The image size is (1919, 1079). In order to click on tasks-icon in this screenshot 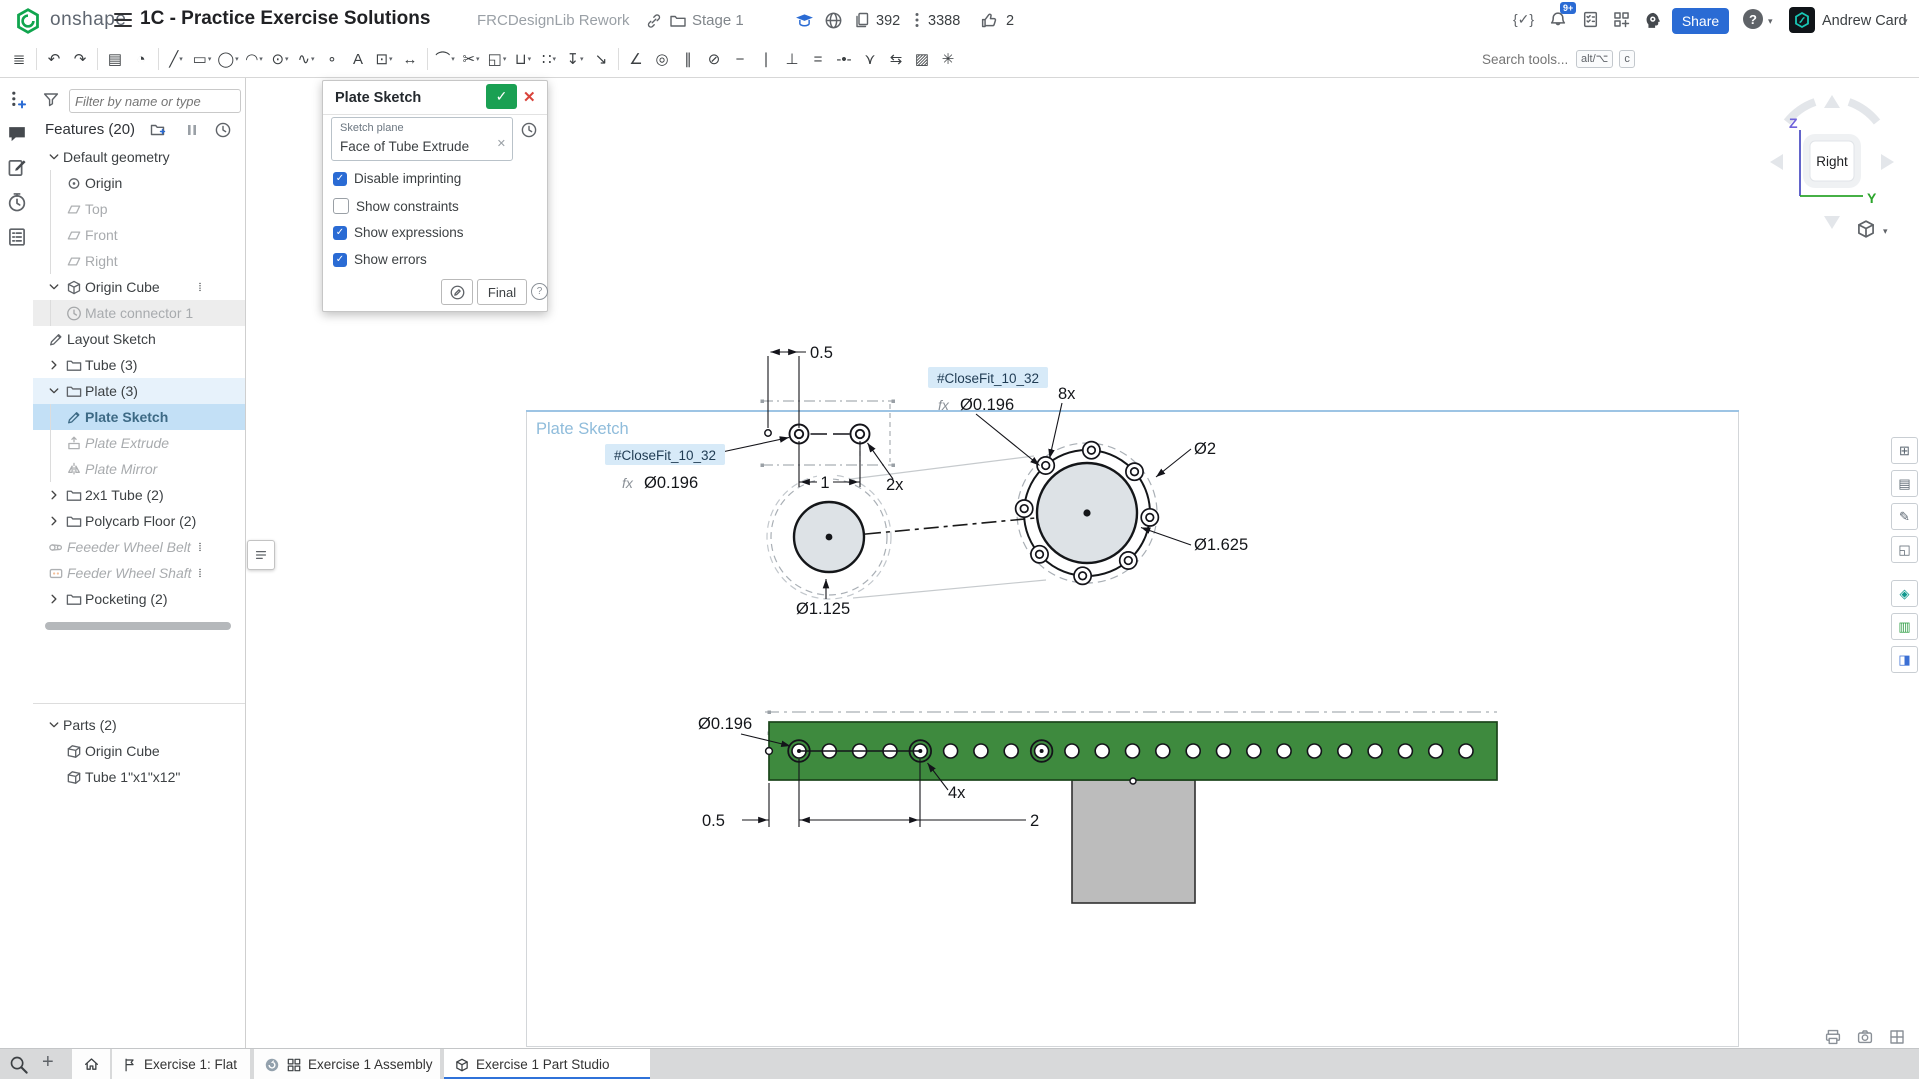, I will do `click(1590, 19)`.